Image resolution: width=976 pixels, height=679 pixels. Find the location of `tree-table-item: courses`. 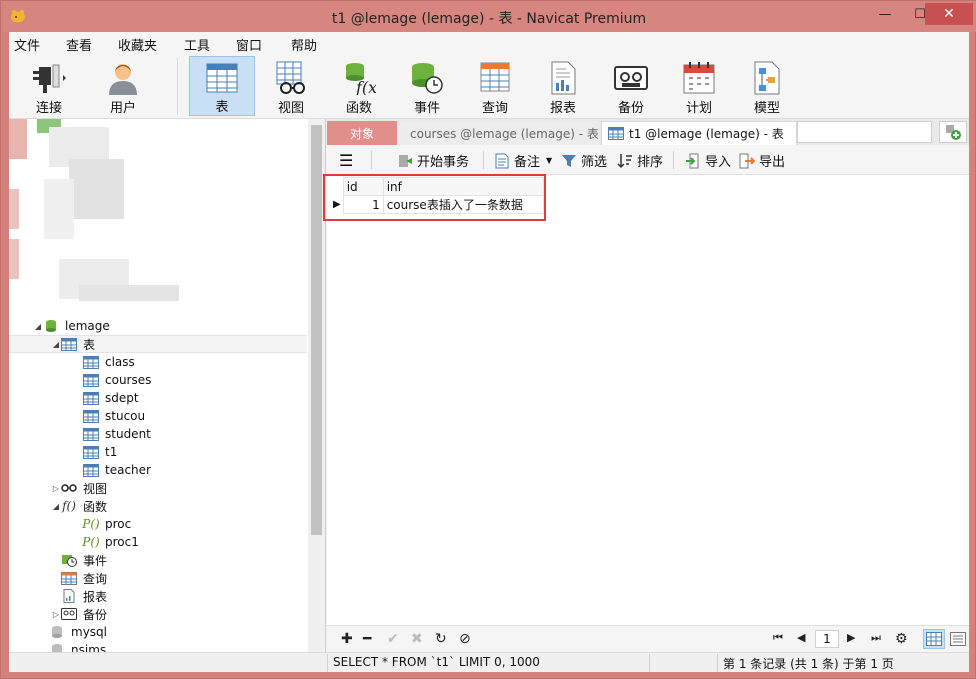

tree-table-item: courses is located at coordinates (117, 380).